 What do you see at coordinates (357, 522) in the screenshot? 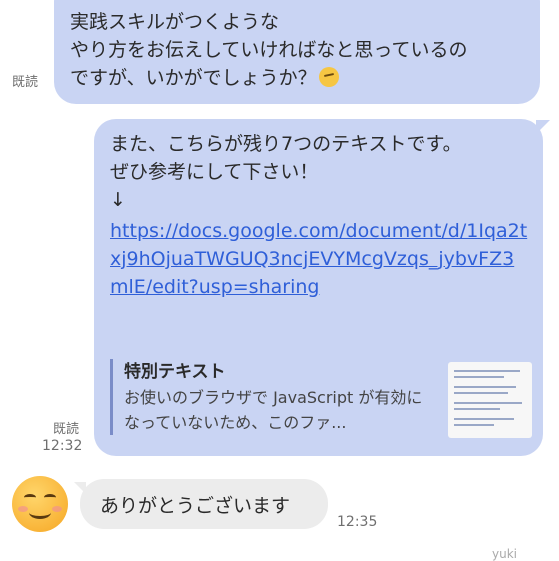
I see `message-time: 12:35` at bounding box center [357, 522].